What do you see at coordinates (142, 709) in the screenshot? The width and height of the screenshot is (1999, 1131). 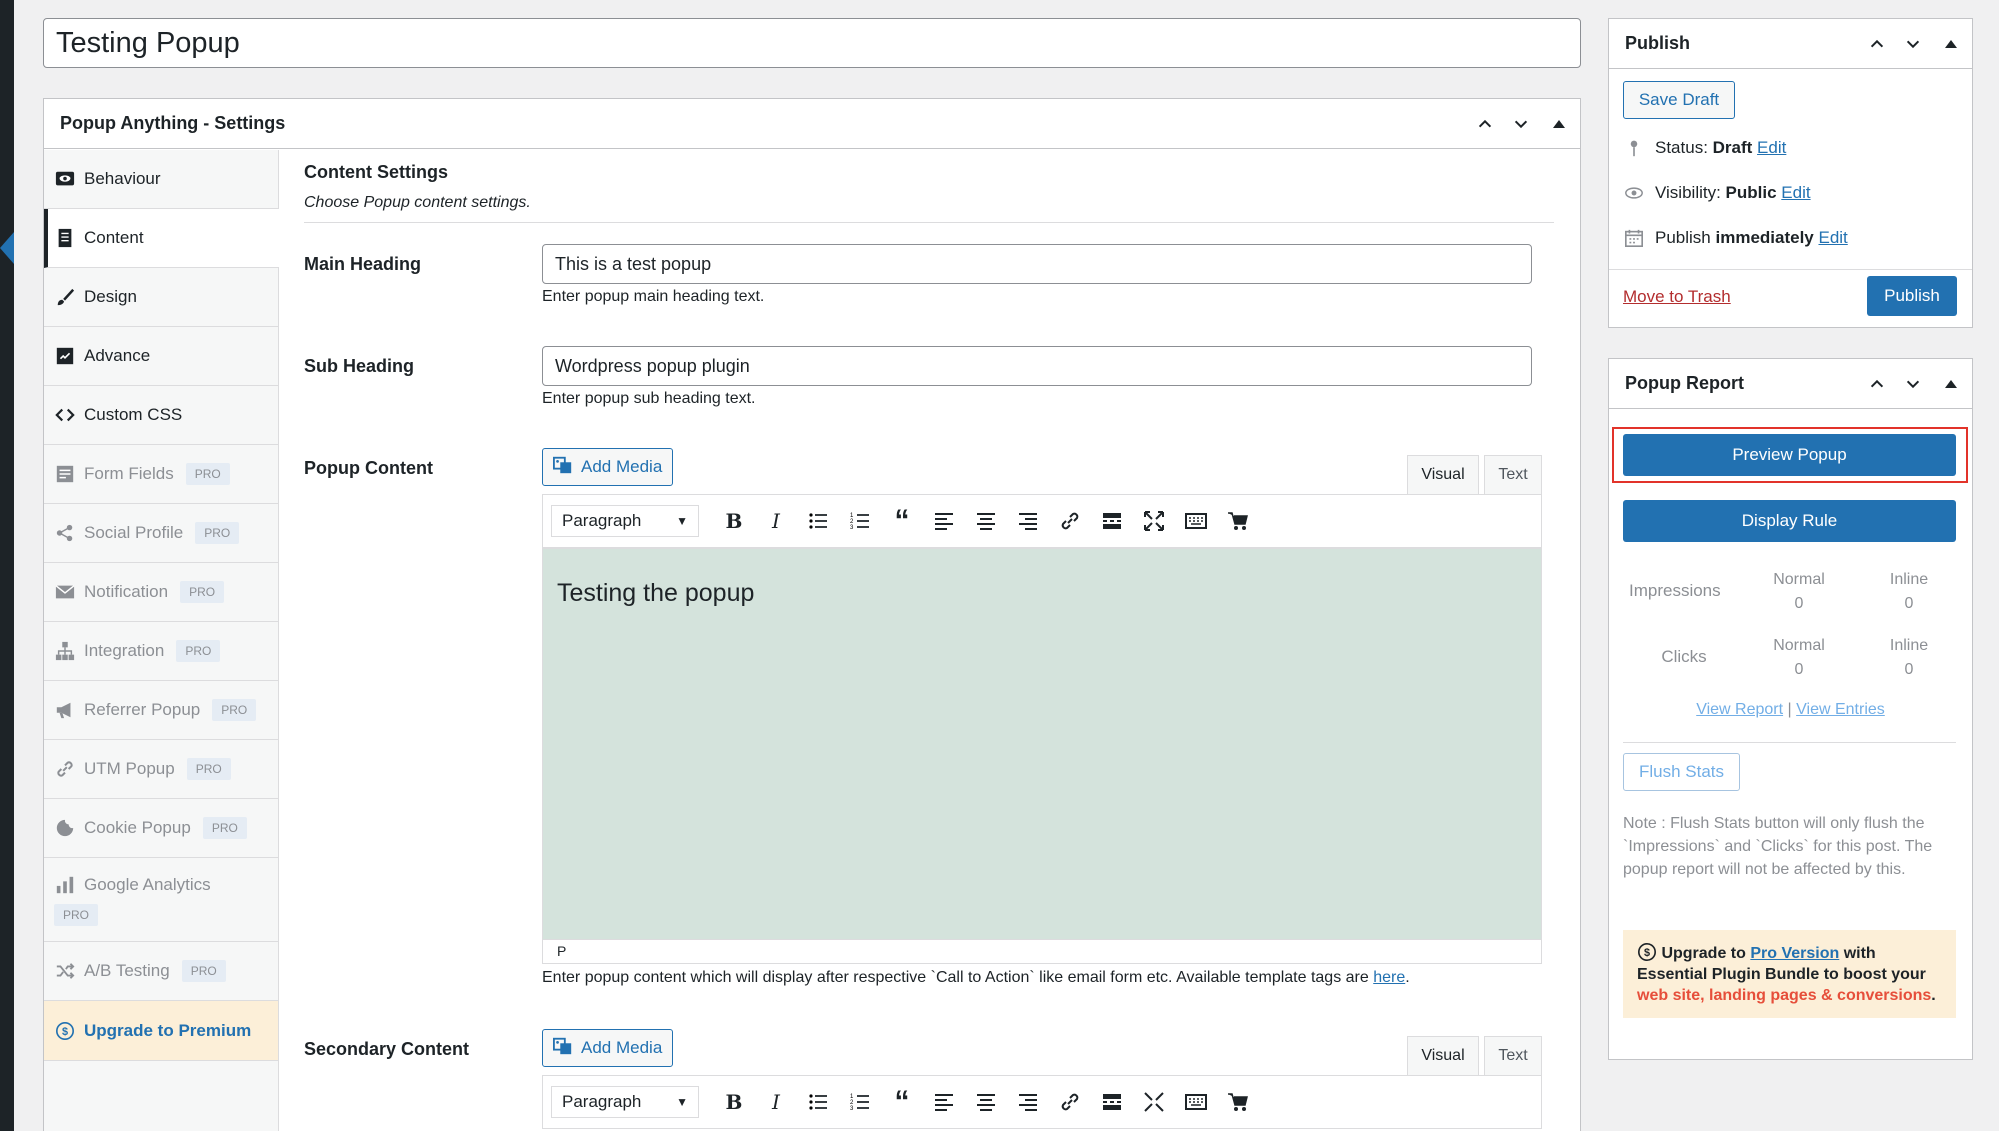 I see `tab-label: Referrer Popup` at bounding box center [142, 709].